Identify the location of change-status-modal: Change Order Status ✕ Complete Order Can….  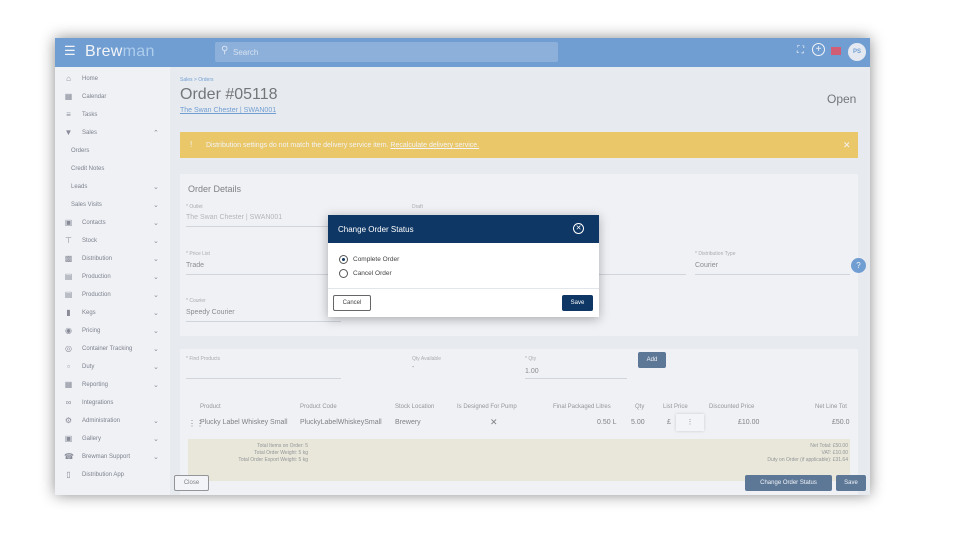
(463, 266).